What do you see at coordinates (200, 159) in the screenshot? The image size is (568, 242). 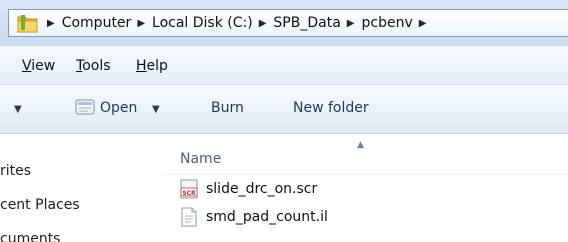 I see `column-header-name: Name` at bounding box center [200, 159].